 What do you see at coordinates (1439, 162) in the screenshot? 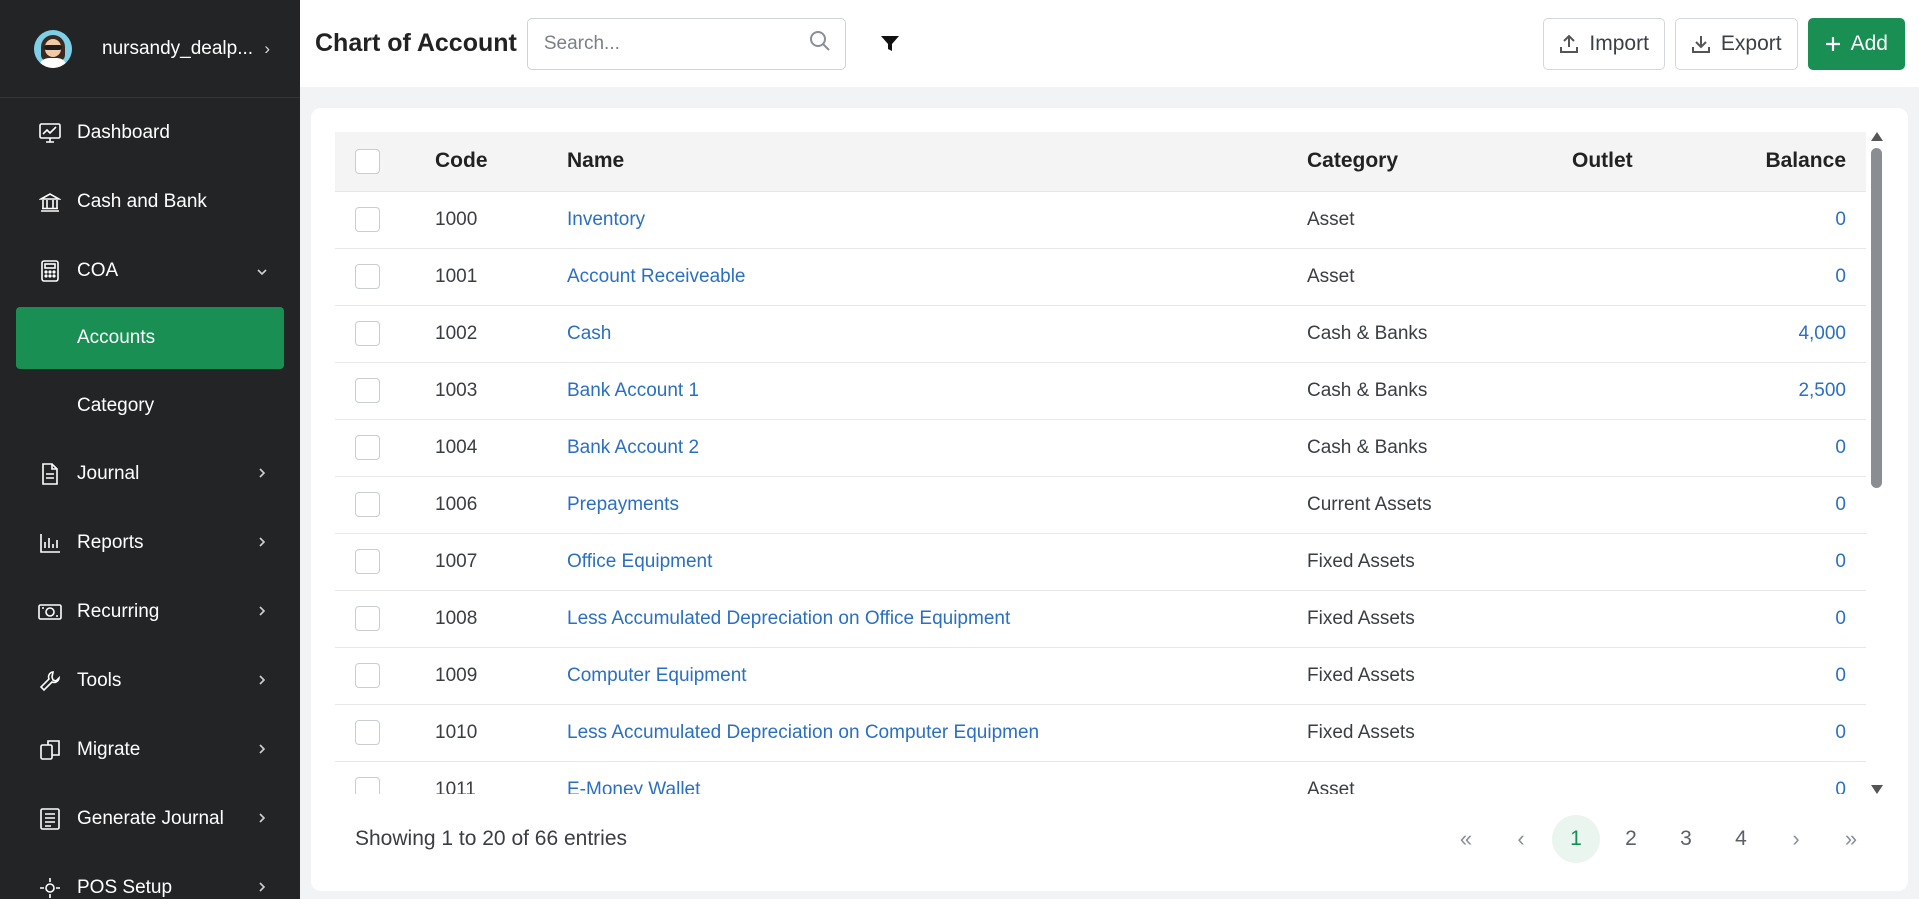
I see `column-header-category: Category` at bounding box center [1439, 162].